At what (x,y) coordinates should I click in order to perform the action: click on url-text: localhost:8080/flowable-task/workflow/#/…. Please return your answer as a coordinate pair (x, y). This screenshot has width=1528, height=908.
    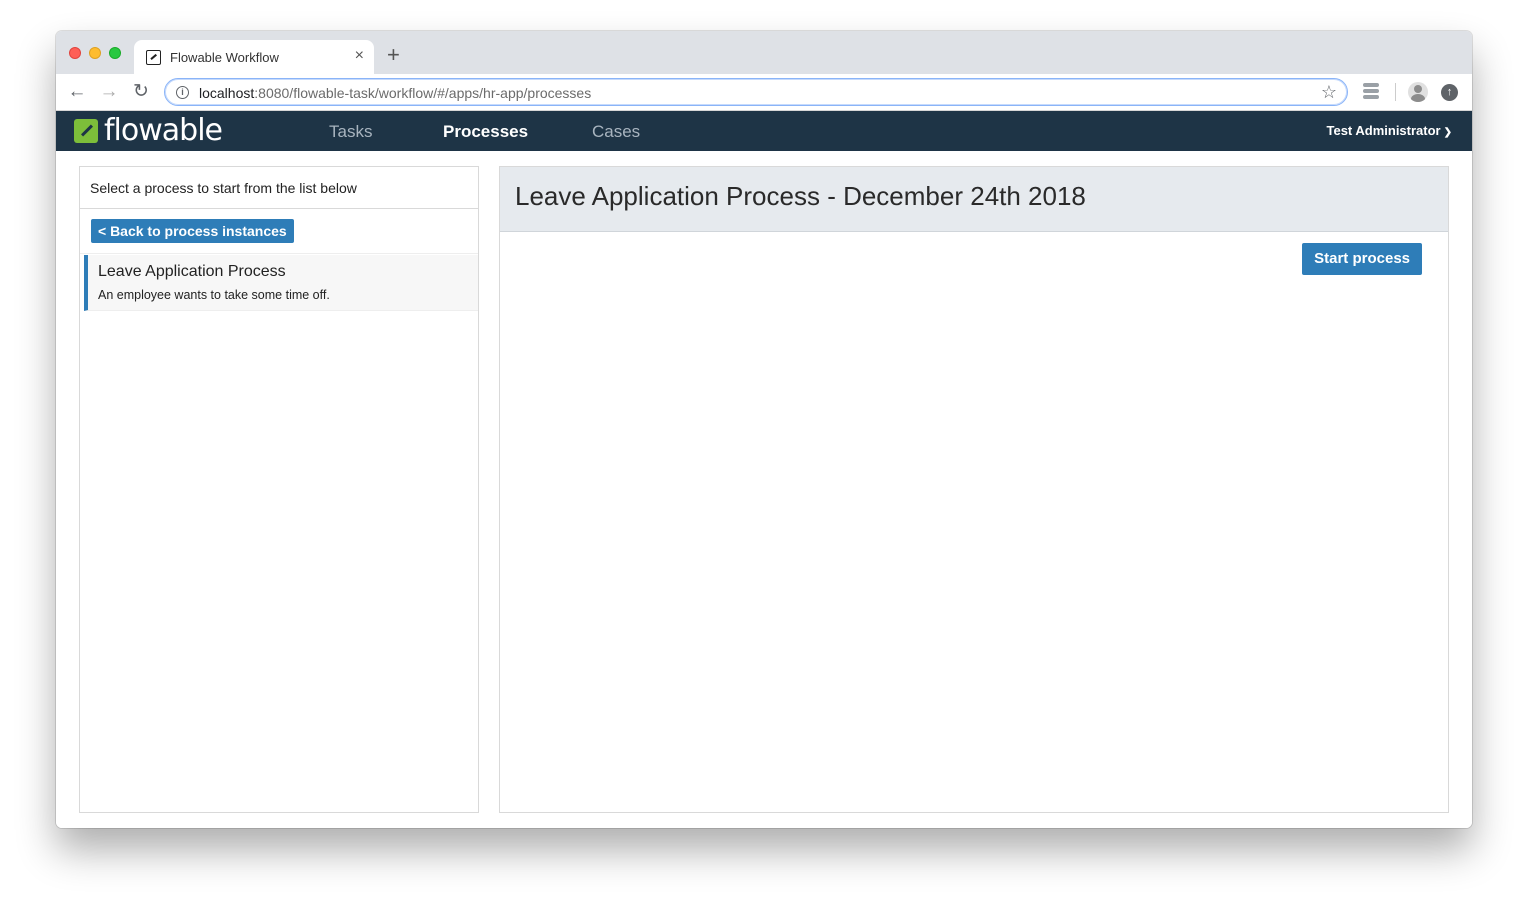
    Looking at the image, I should click on (395, 93).